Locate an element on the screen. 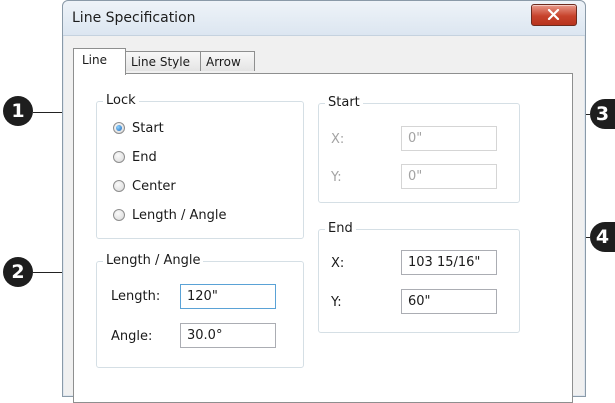 The width and height of the screenshot is (615, 403). tab-line-style: Line Style is located at coordinates (163, 61).